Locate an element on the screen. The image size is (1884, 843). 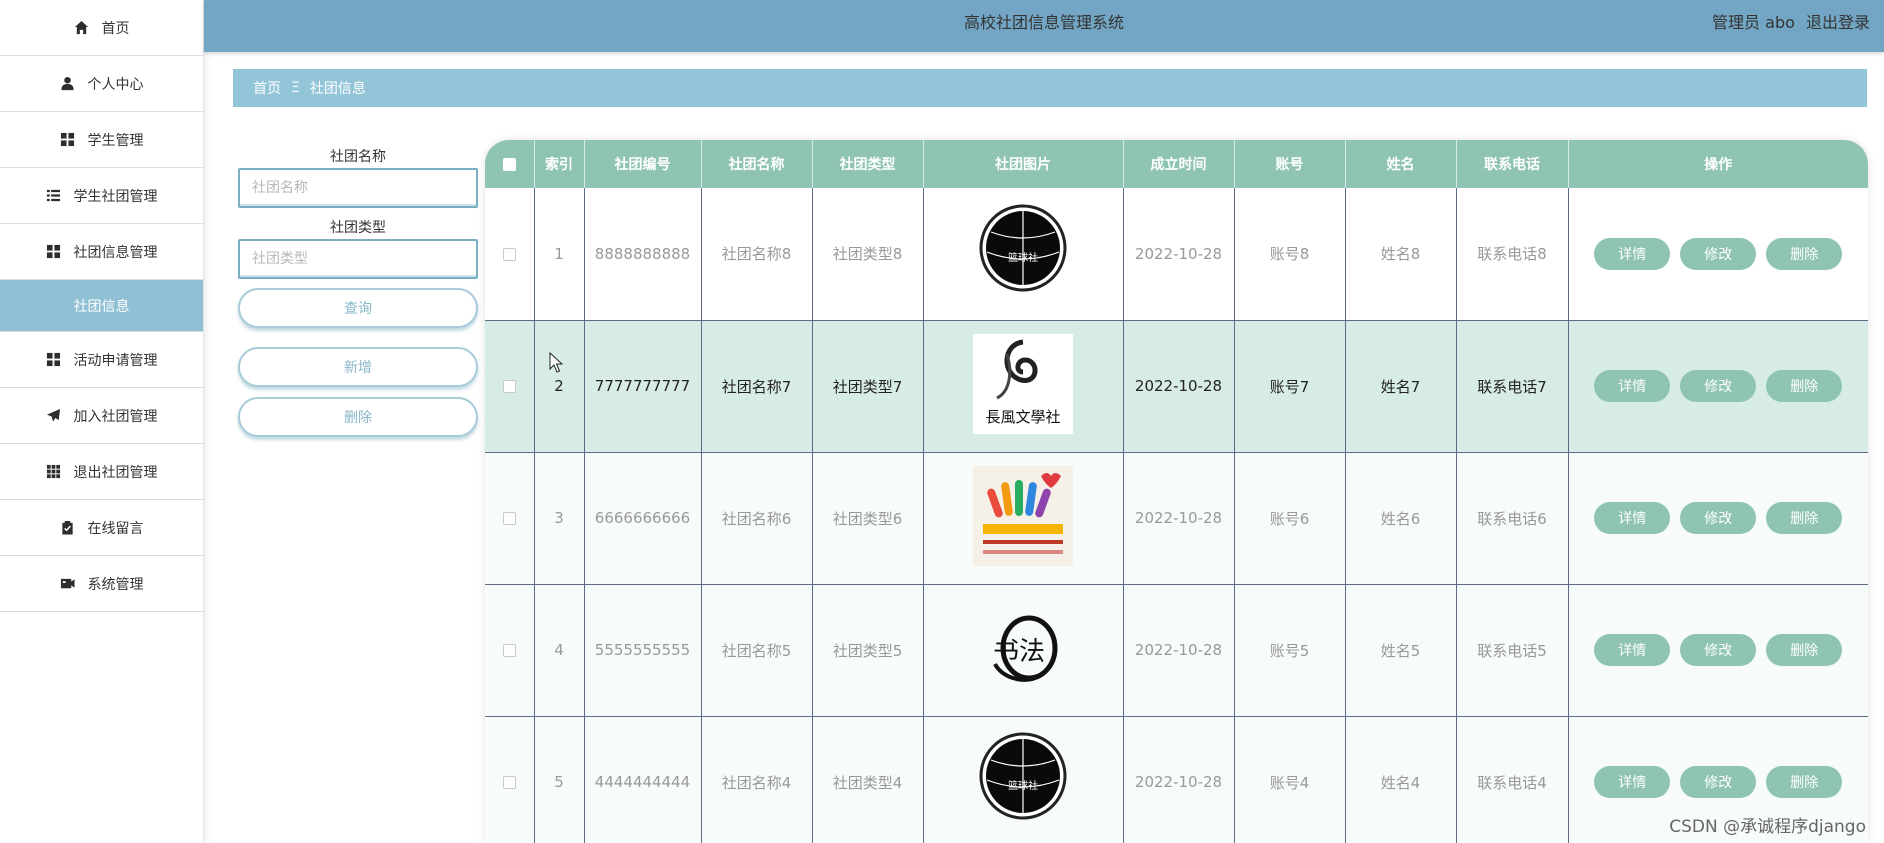
cell-index: 1 is located at coordinates (559, 254).